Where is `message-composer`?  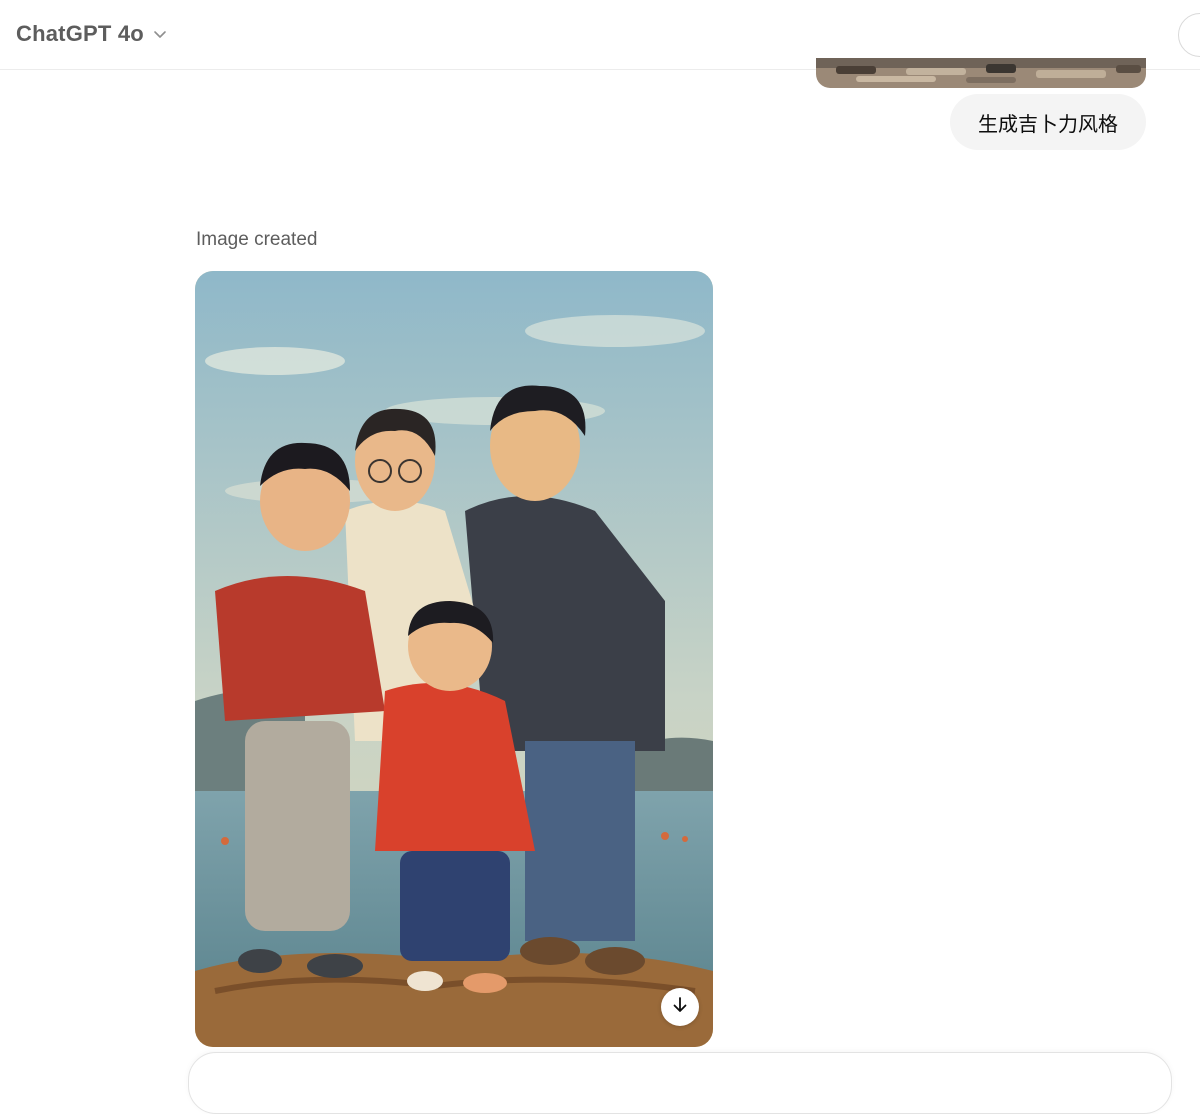
message-composer is located at coordinates (680, 1083).